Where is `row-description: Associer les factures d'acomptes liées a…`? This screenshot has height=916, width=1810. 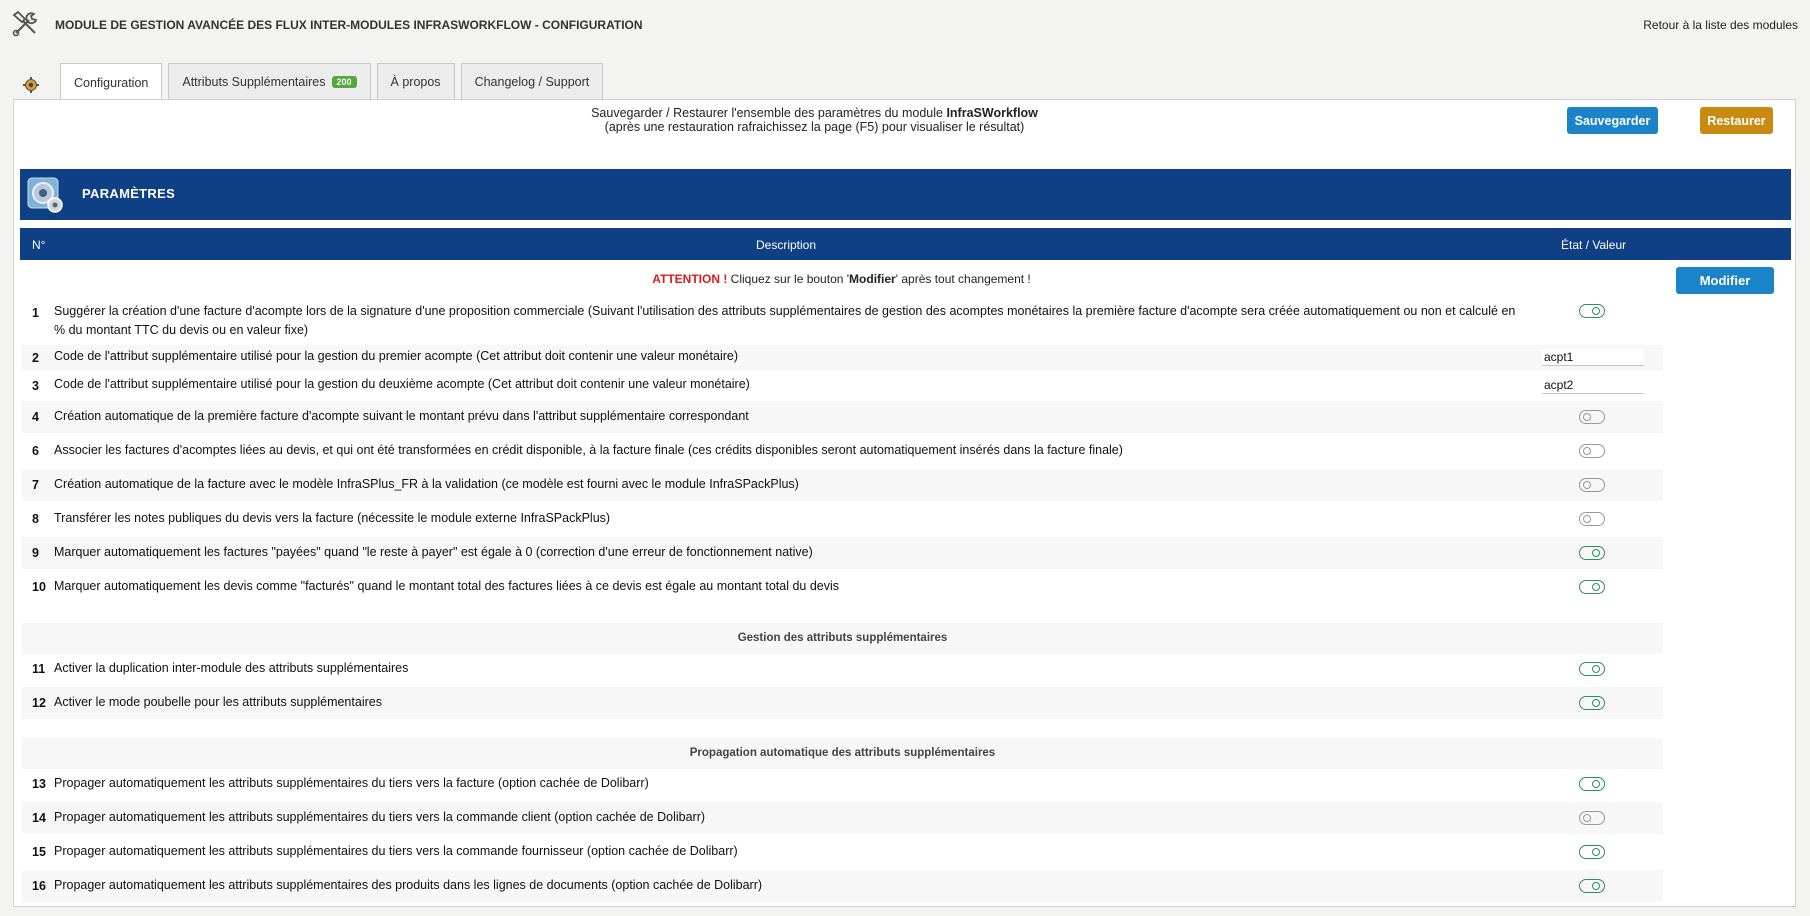
row-description: Associer les factures d'acomptes liées a… is located at coordinates (588, 450).